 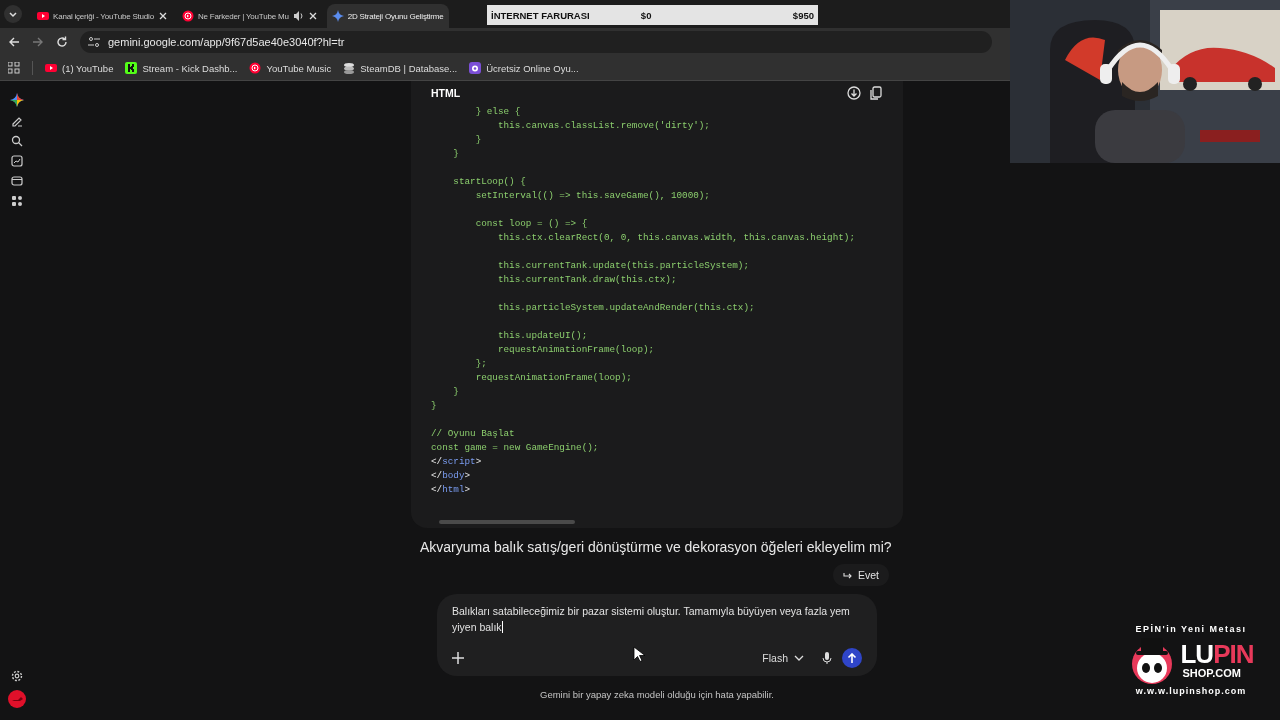 What do you see at coordinates (38, 42) in the screenshot?
I see `forward-icon` at bounding box center [38, 42].